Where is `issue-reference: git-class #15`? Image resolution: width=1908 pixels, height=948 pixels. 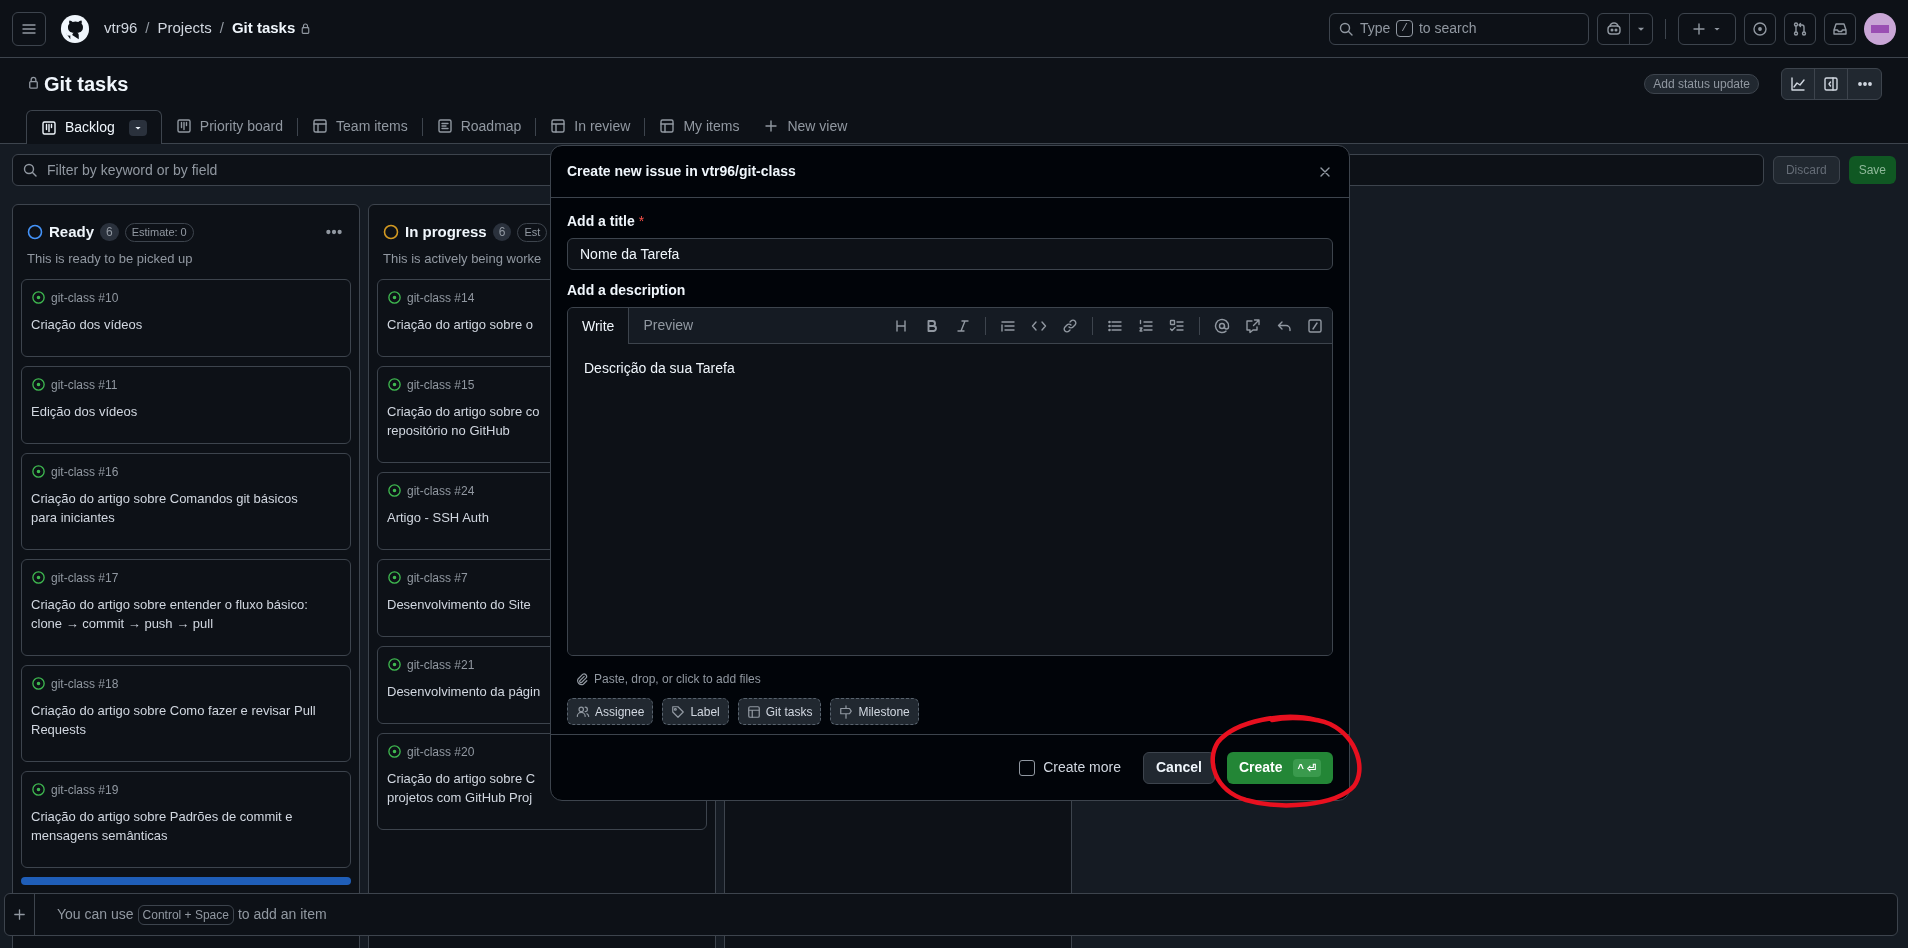
issue-reference: git-class #15 is located at coordinates (441, 385).